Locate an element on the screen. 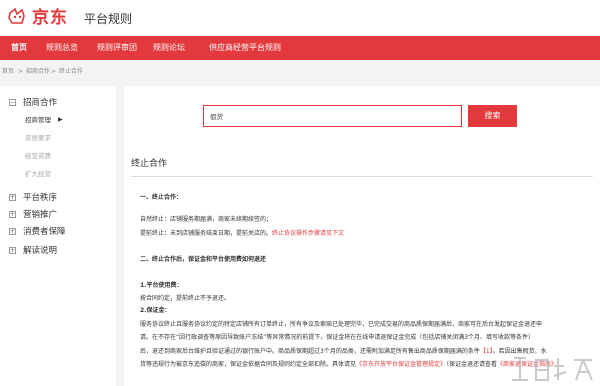 Image resolution: width=600 pixels, height=386 pixels. section-heading: 二、终止合作后，保证金和平台使用费如何退还 is located at coordinates (203, 259).